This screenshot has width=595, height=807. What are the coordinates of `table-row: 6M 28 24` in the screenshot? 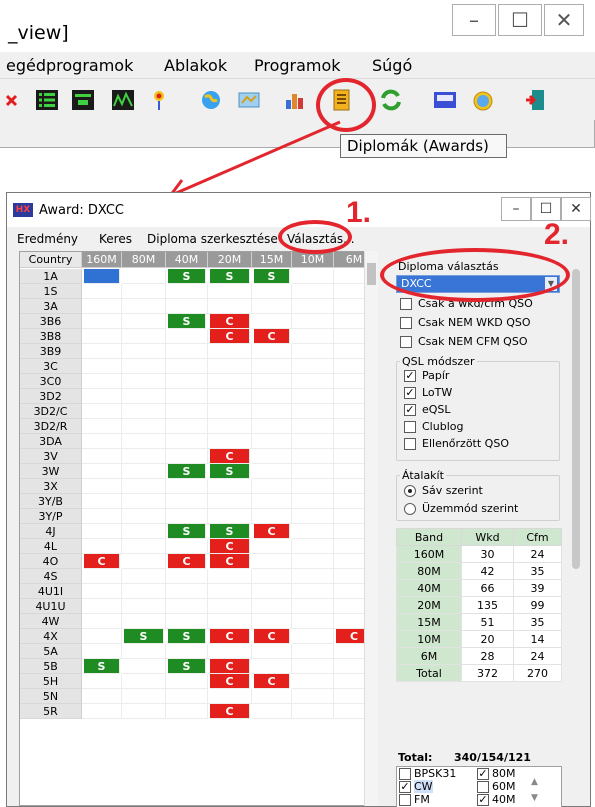 It's located at (479, 656).